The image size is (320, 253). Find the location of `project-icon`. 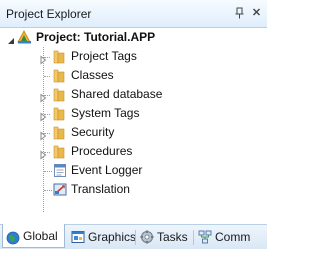

project-icon is located at coordinates (24, 37).